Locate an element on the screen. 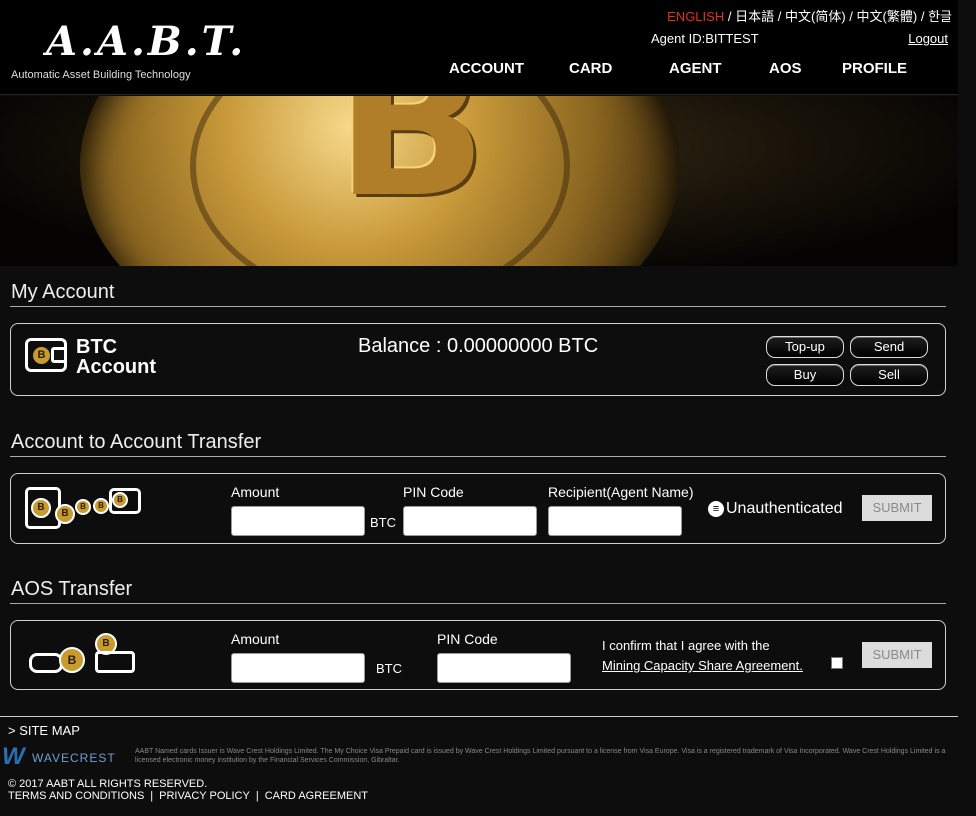  wavecrest-name: WAVECREST is located at coordinates (74, 758).